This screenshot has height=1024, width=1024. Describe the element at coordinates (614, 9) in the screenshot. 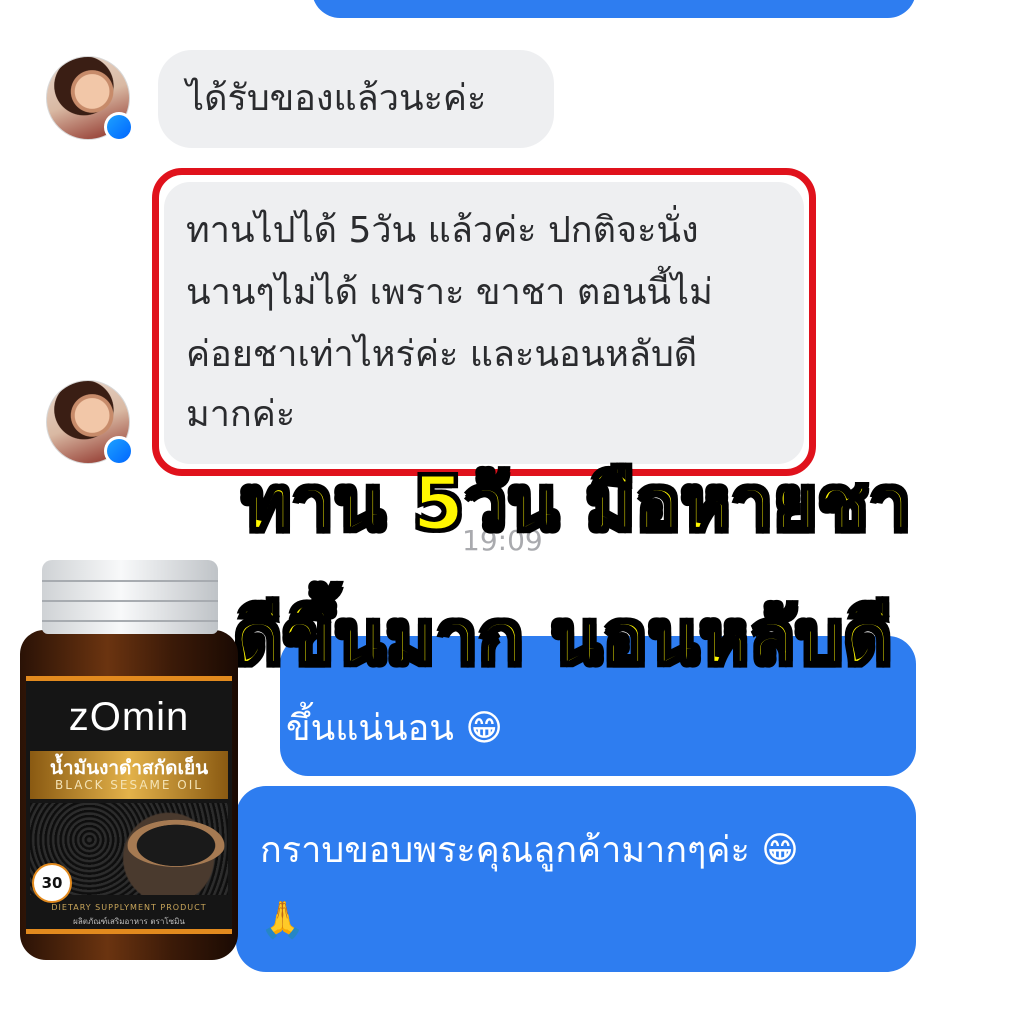

I see `outgoing-message-bubble-top` at that location.